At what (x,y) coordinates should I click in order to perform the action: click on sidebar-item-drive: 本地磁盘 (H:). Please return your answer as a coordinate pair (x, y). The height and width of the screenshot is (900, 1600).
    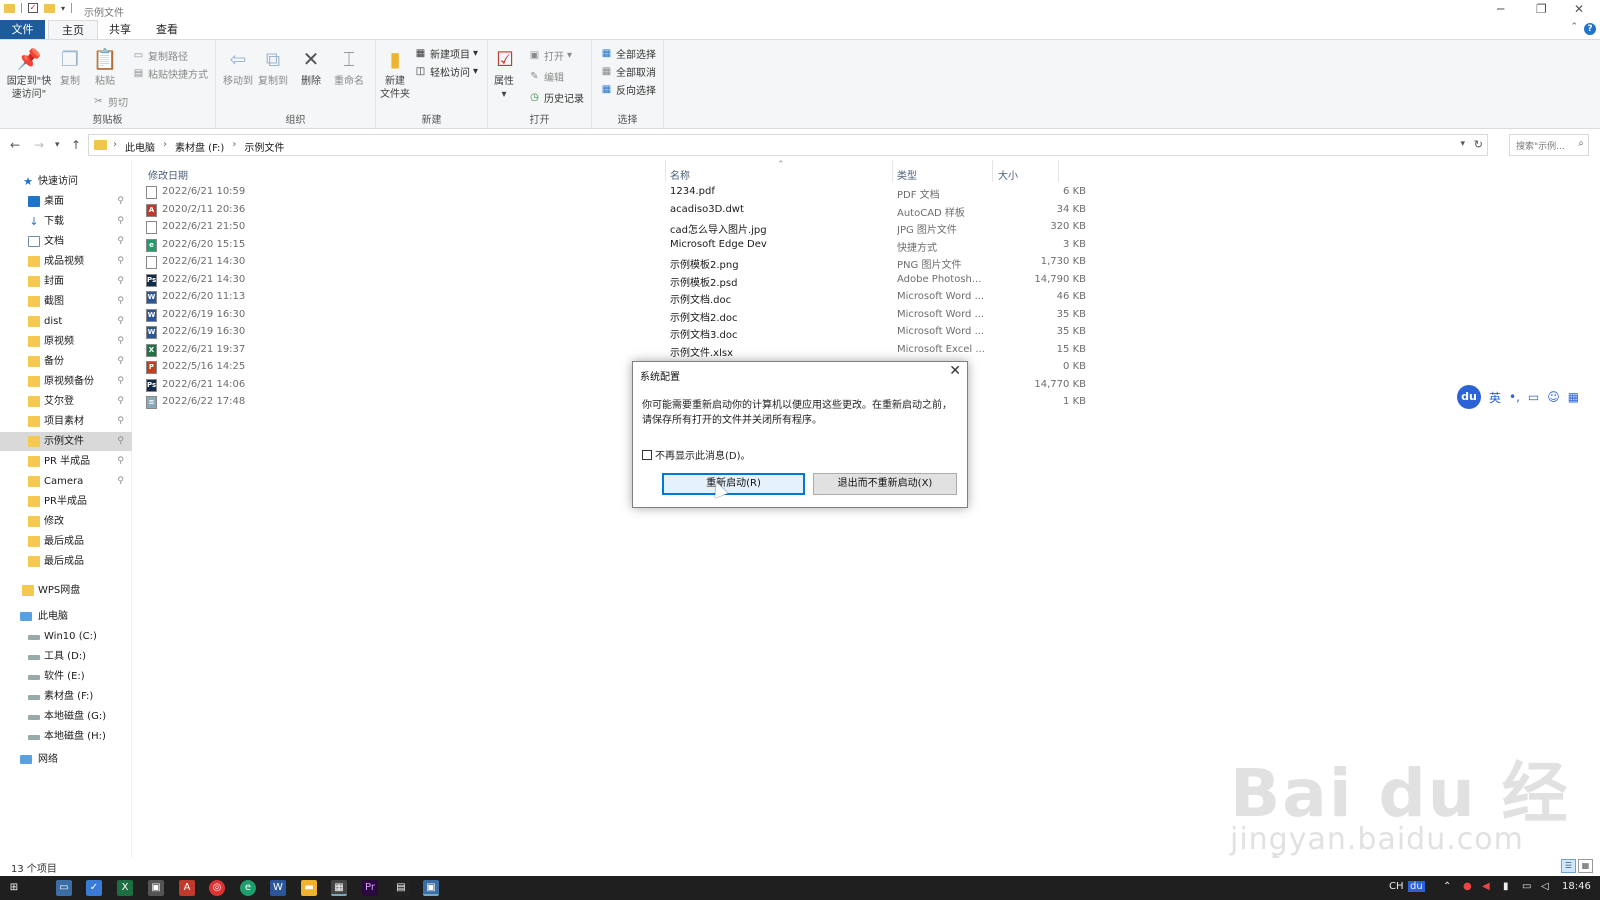
    Looking at the image, I should click on (66, 736).